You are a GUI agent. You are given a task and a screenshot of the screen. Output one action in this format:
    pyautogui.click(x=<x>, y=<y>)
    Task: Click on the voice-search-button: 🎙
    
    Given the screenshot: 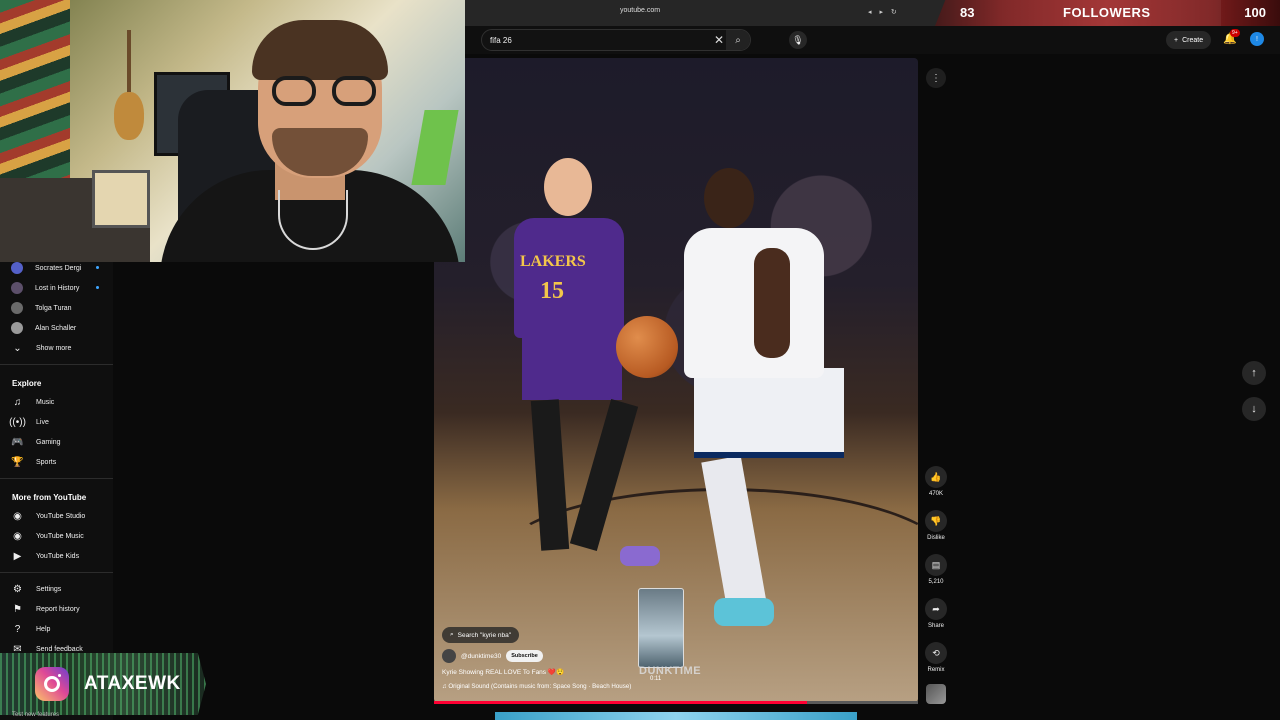 What is the action you would take?
    pyautogui.click(x=798, y=40)
    